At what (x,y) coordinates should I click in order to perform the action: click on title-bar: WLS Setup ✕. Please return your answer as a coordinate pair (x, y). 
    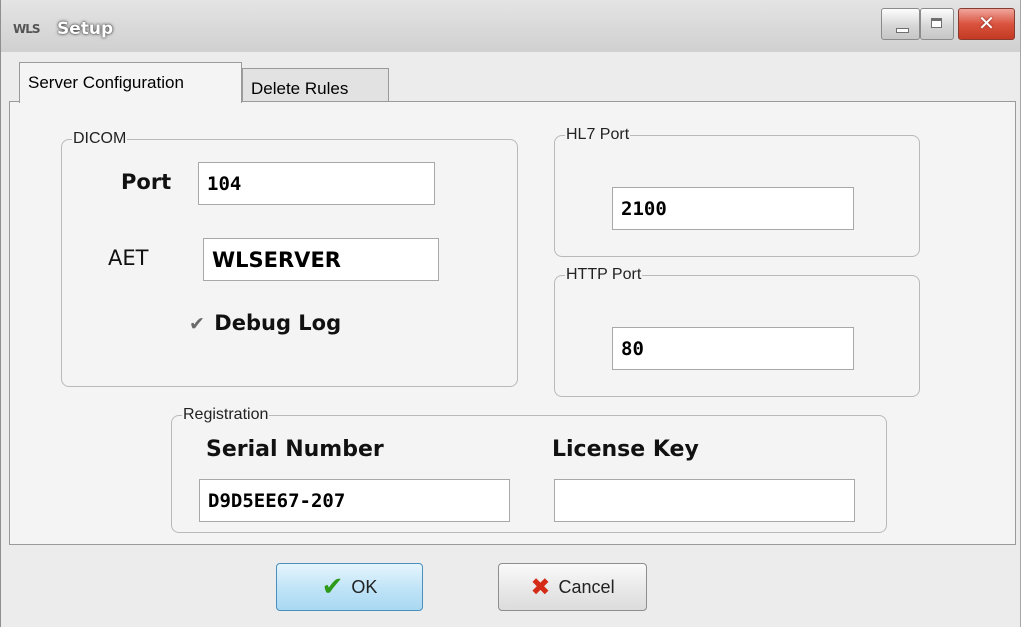
    Looking at the image, I should click on (510, 26).